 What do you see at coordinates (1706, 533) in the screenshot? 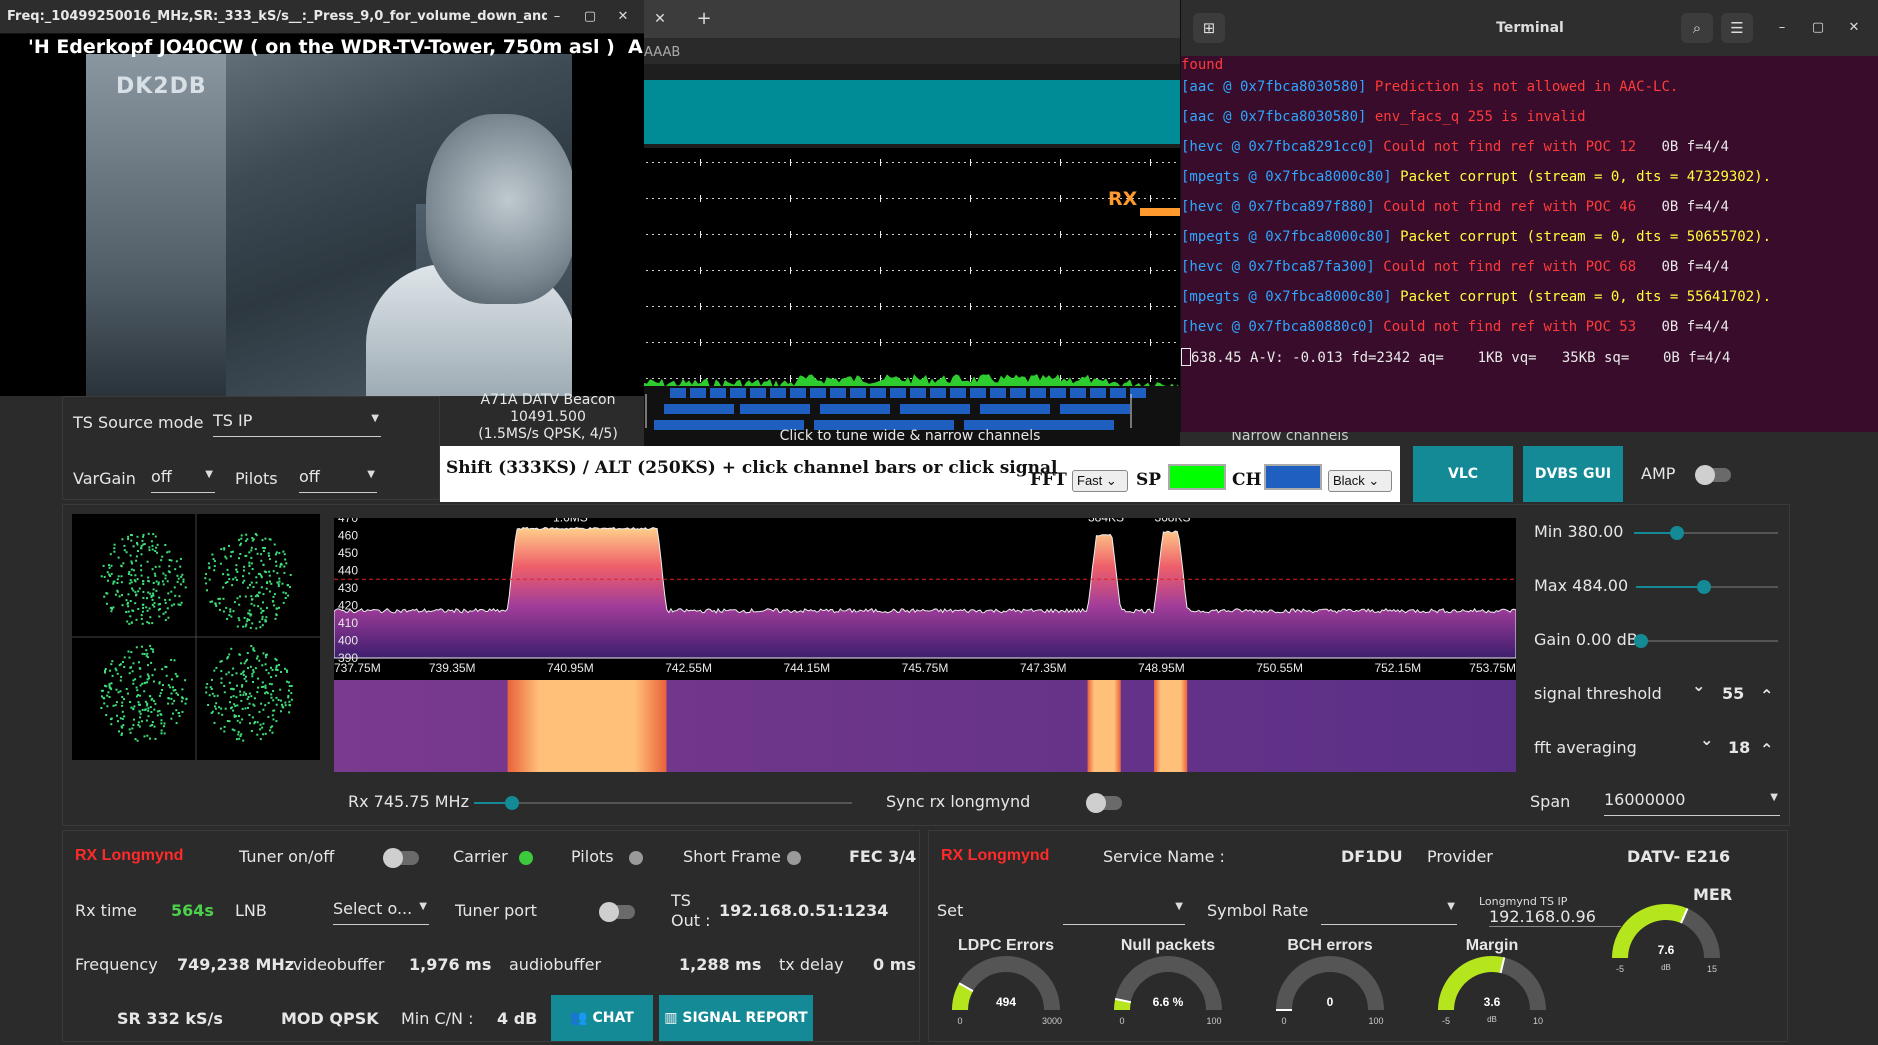
I see `min-slider` at bounding box center [1706, 533].